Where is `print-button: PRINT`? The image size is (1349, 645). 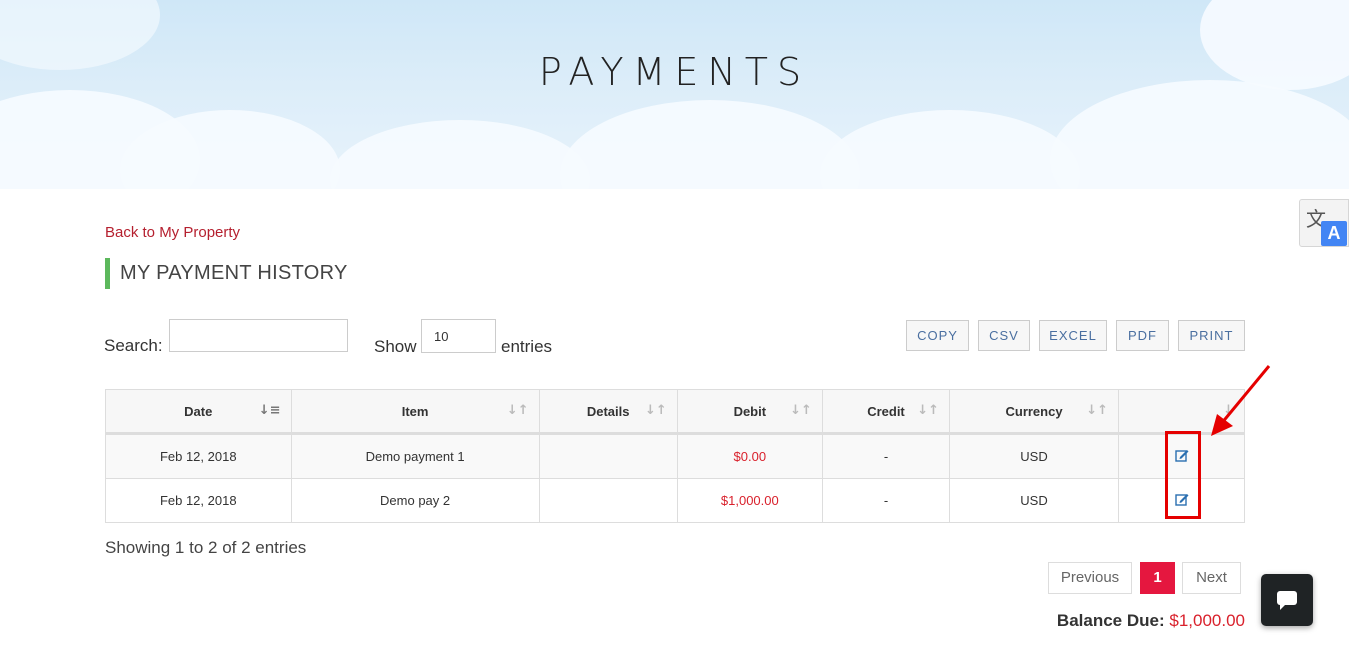
print-button: PRINT is located at coordinates (1211, 335).